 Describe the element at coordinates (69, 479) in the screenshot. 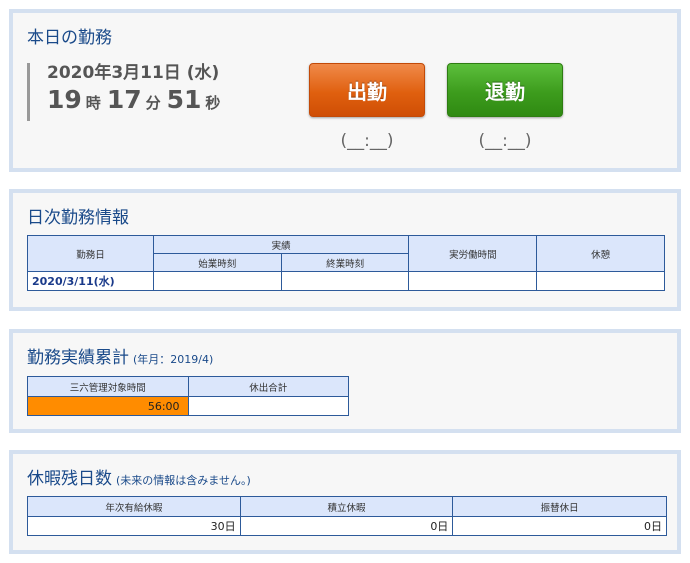

I see `leave-title-text: 休暇残日数` at that location.